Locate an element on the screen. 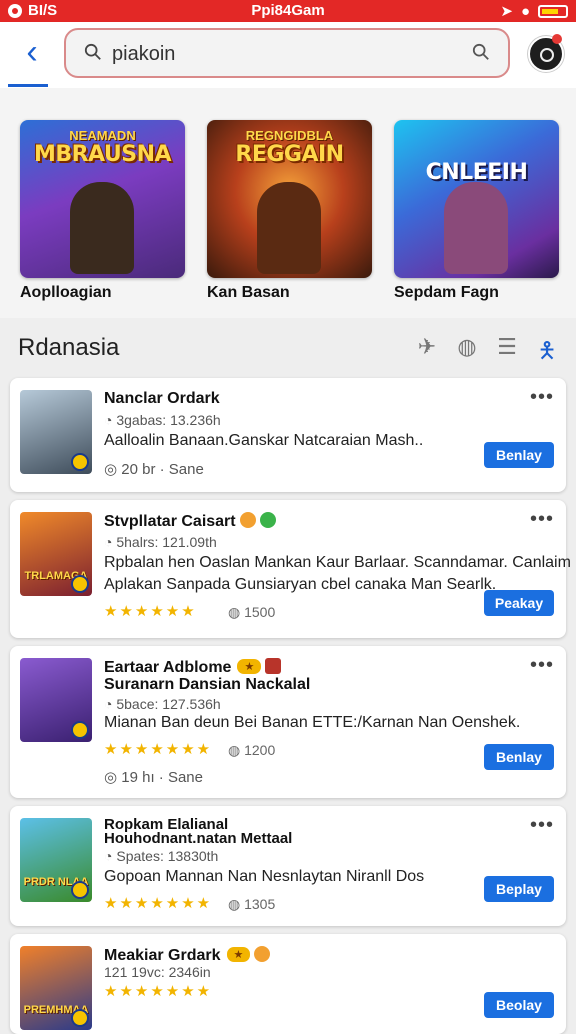 The image size is (576, 1034). app-header: ‹ is located at coordinates (288, 55).